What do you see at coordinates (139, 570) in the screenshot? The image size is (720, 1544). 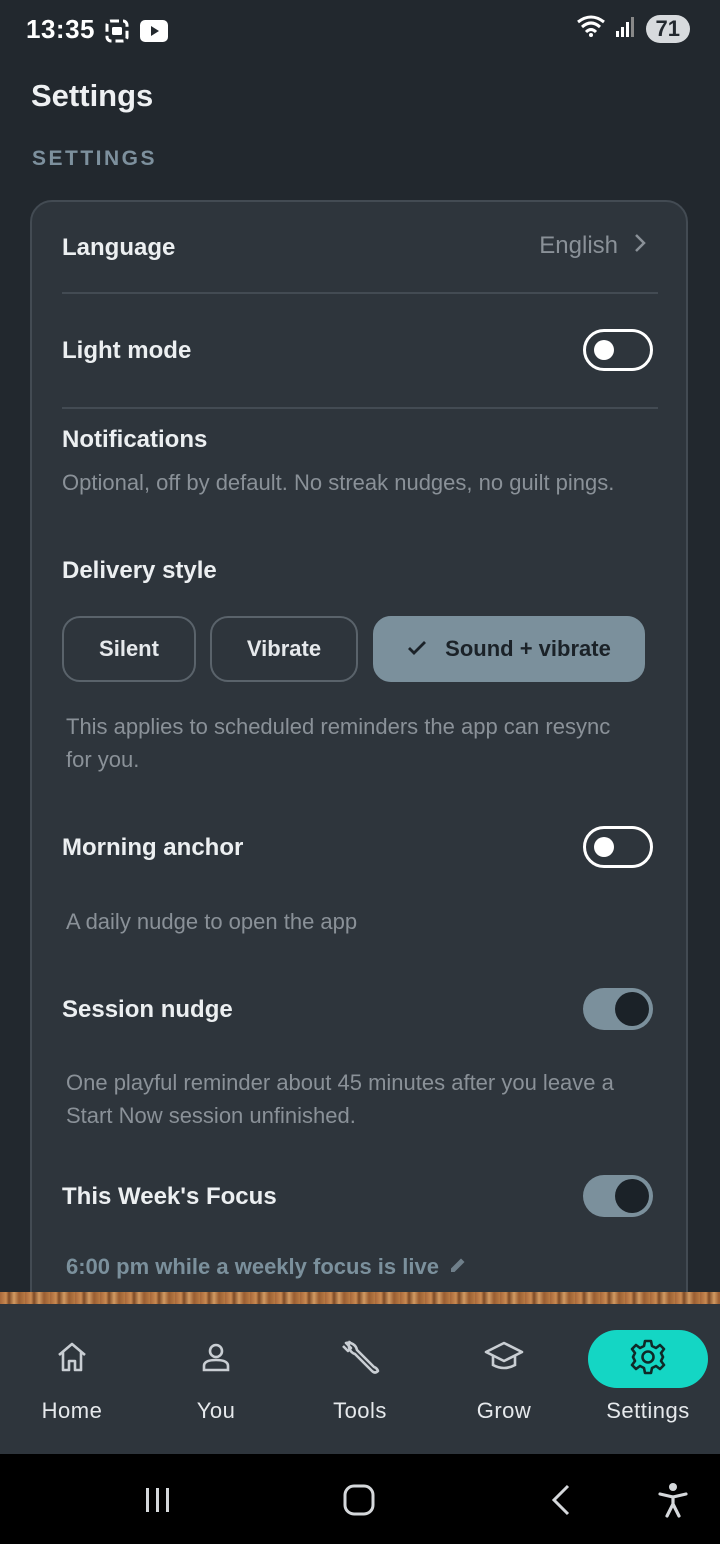 I see `delivery-style-label: Delivery style` at bounding box center [139, 570].